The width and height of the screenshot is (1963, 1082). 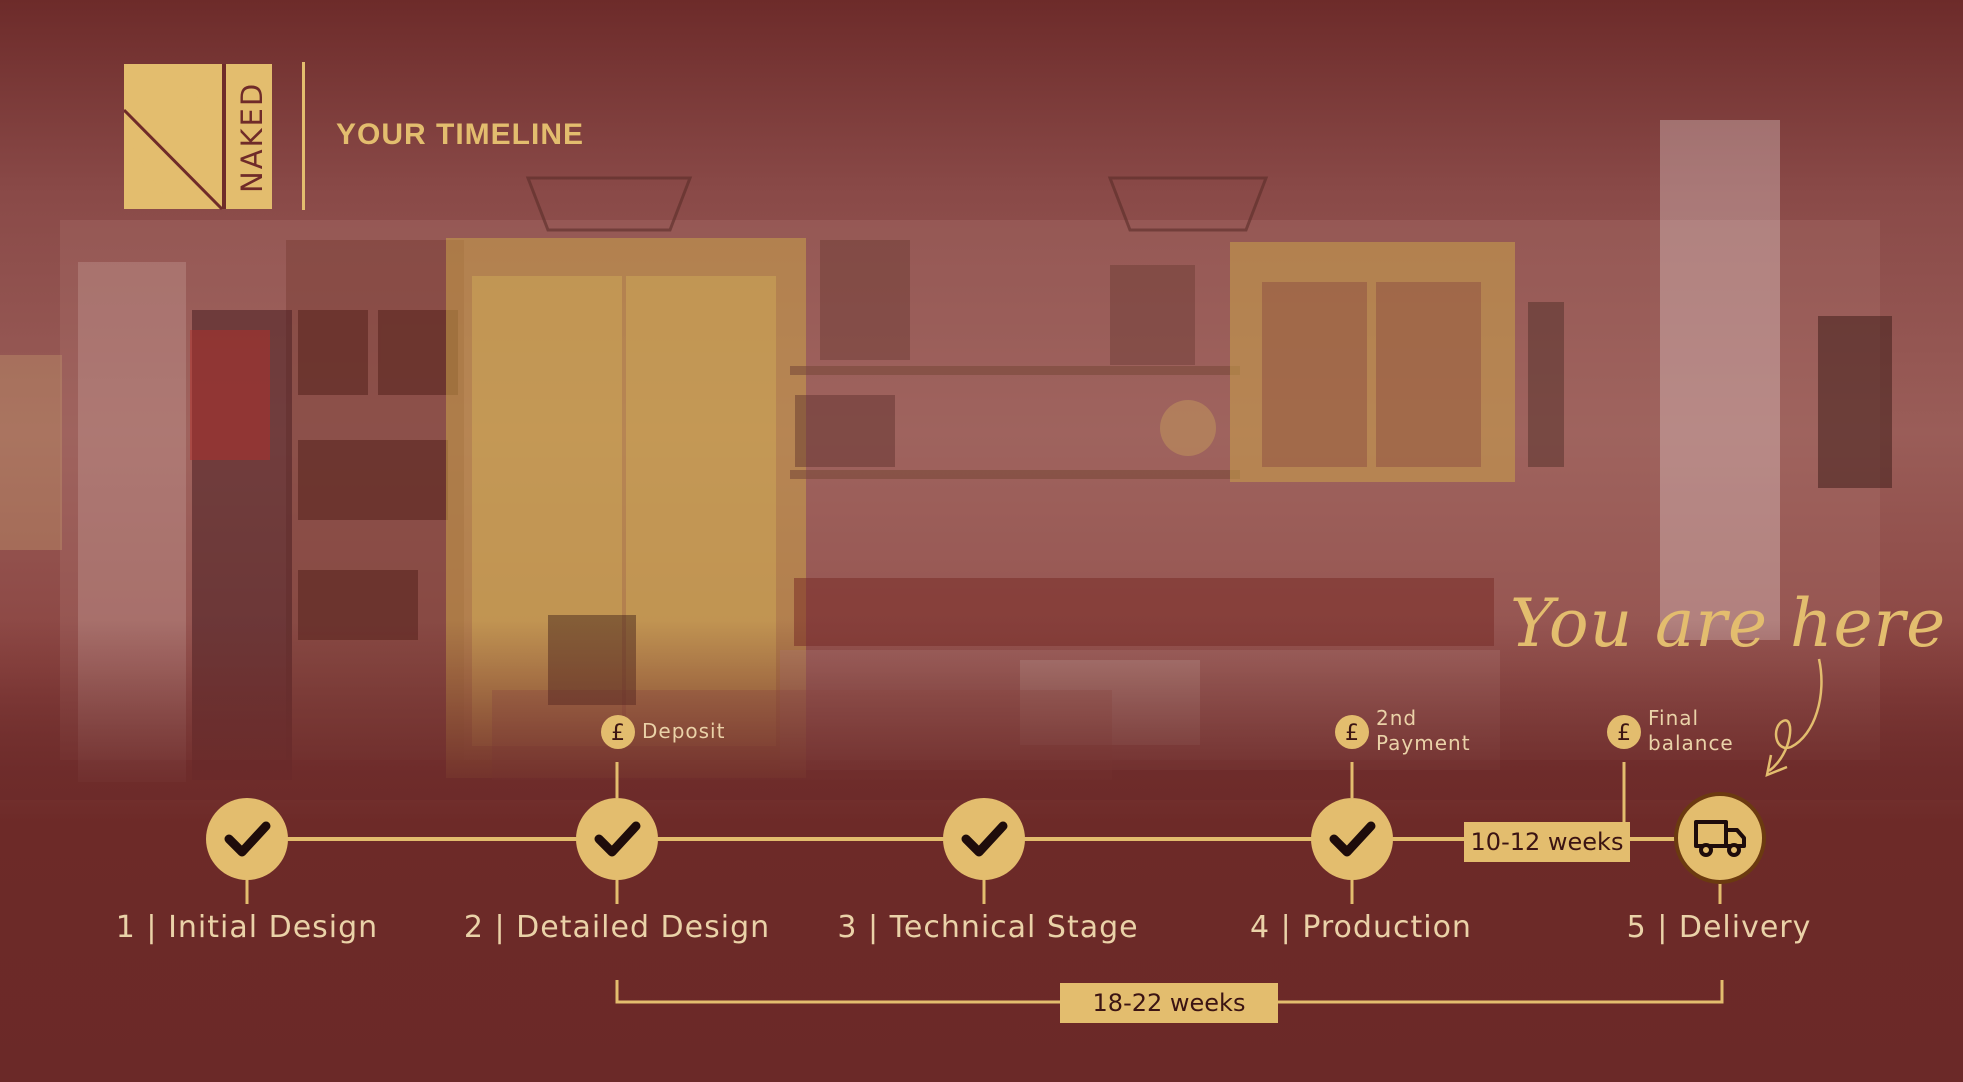 I want to click on stage-4-check-icon, so click(x=1352, y=839).